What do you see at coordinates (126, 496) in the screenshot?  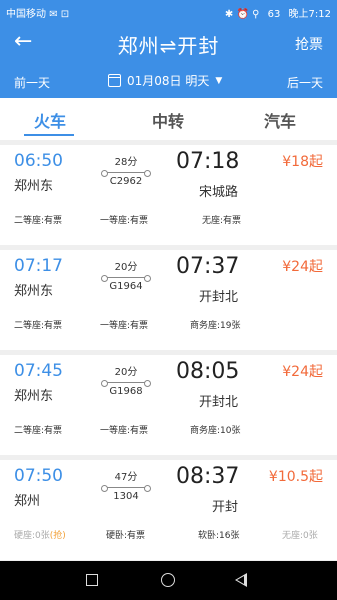 I see `train-number: 1304` at bounding box center [126, 496].